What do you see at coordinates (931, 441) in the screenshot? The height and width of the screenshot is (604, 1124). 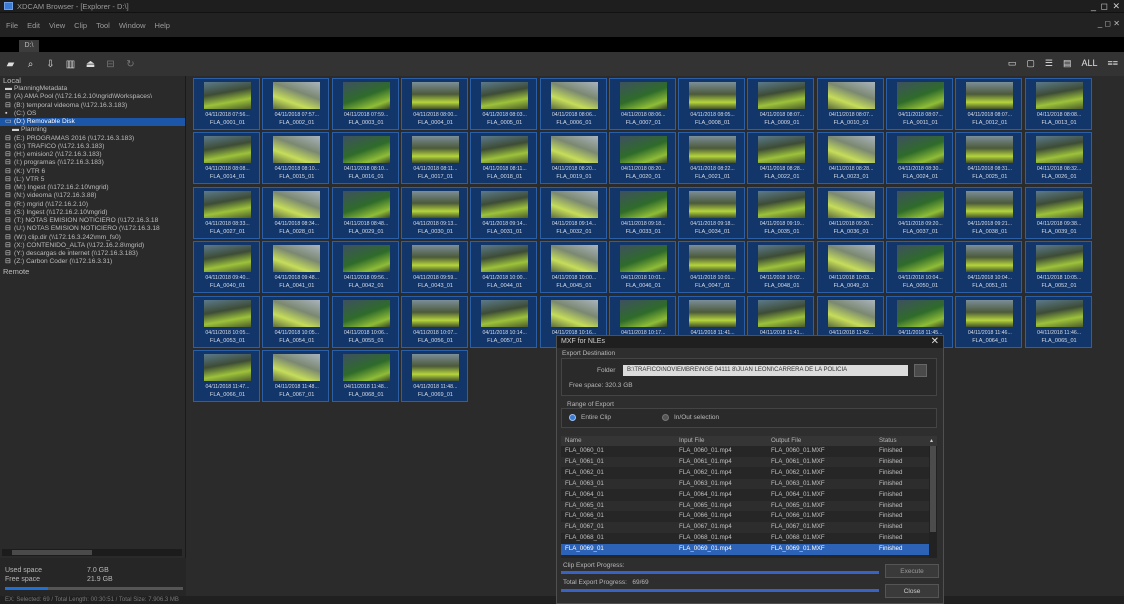 I see `scroll-up-icon: ▴` at bounding box center [931, 441].